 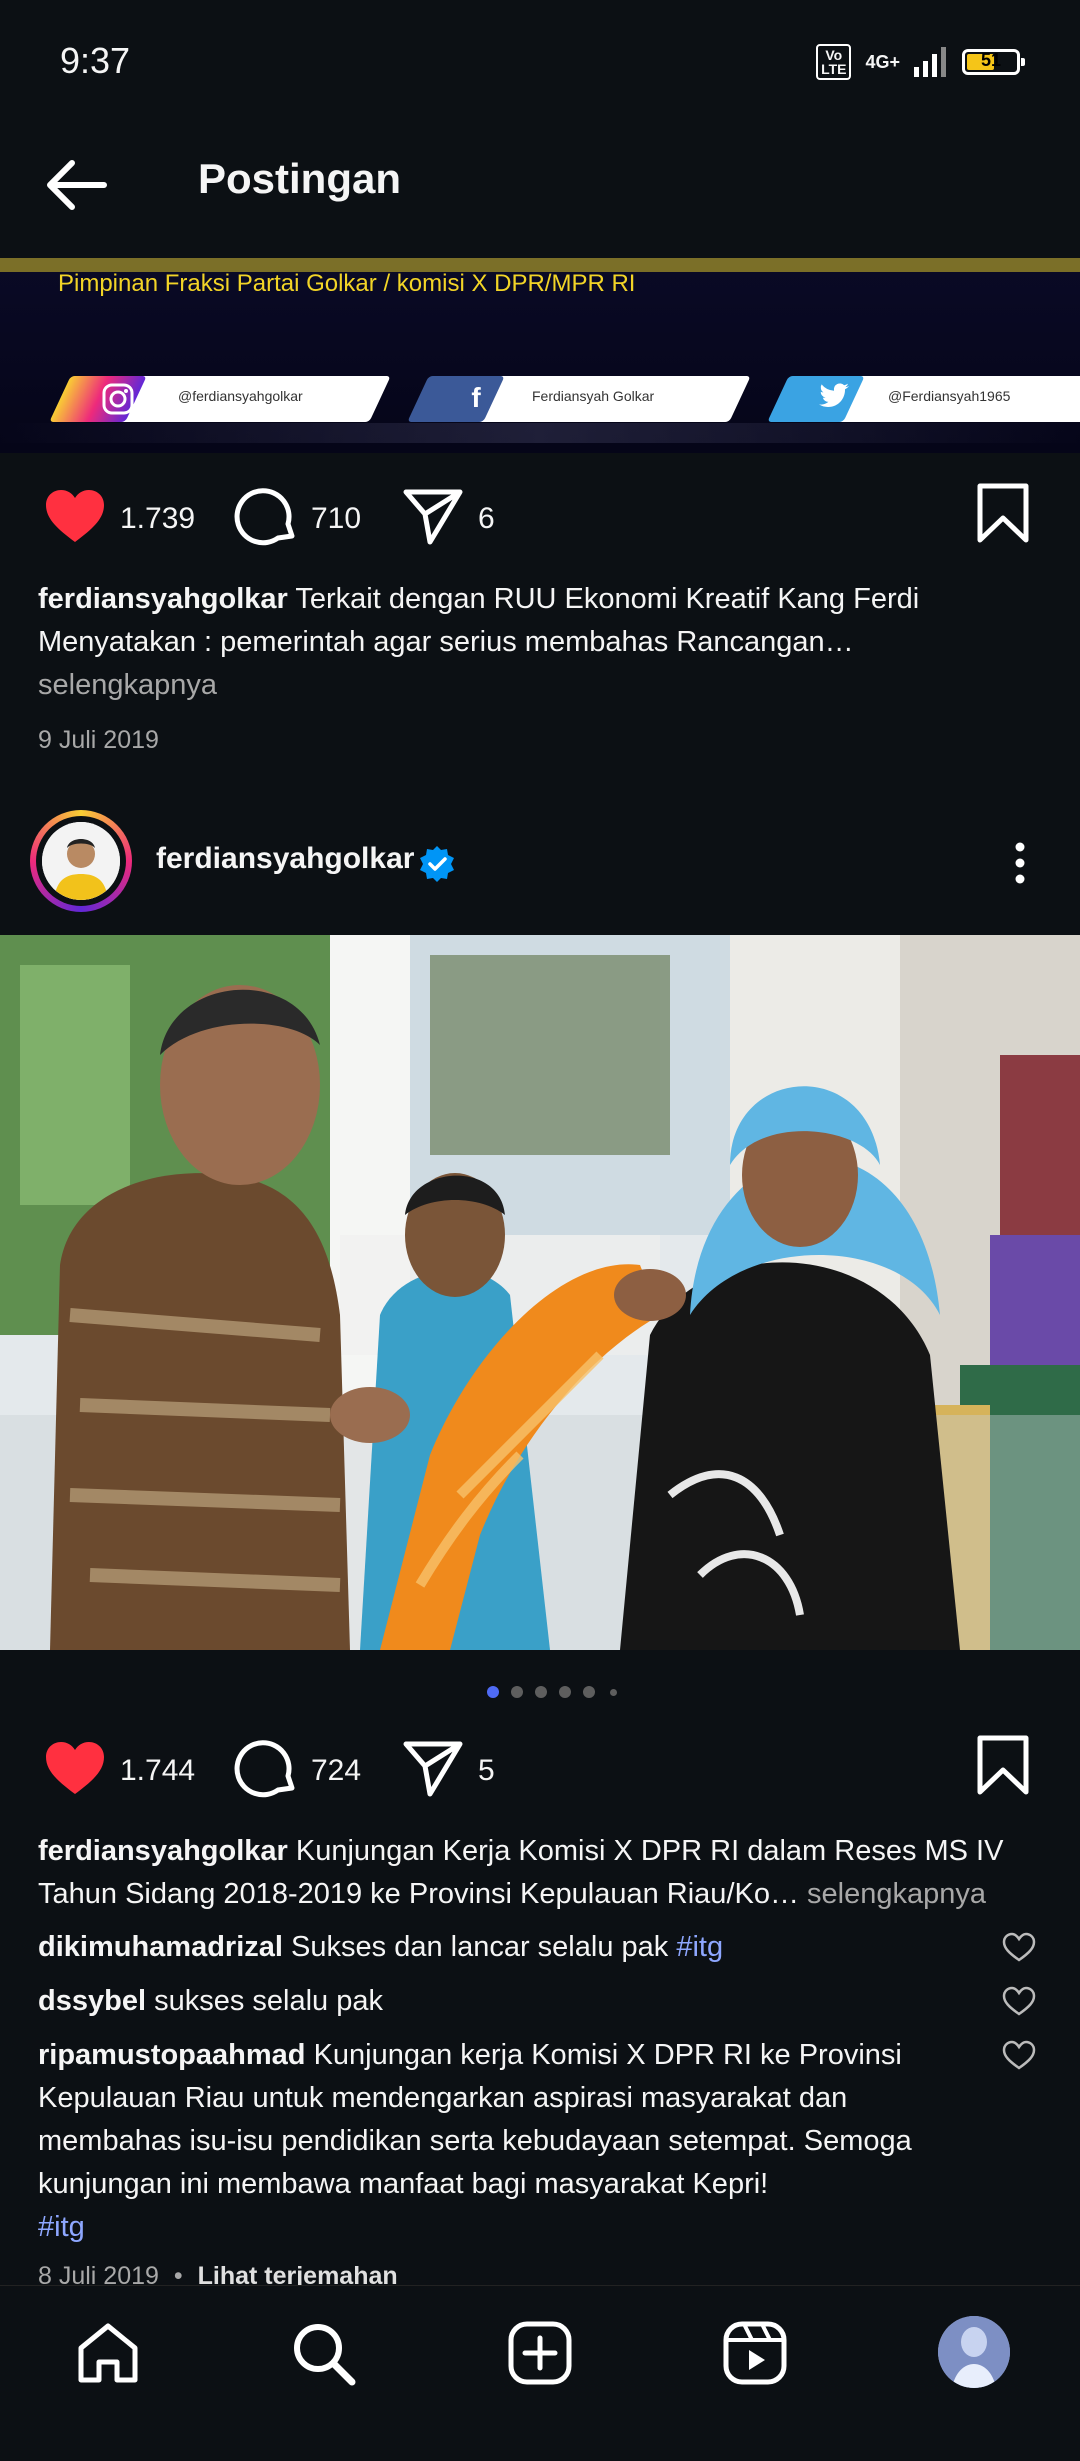 I want to click on twitter-icon, so click(x=834, y=399).